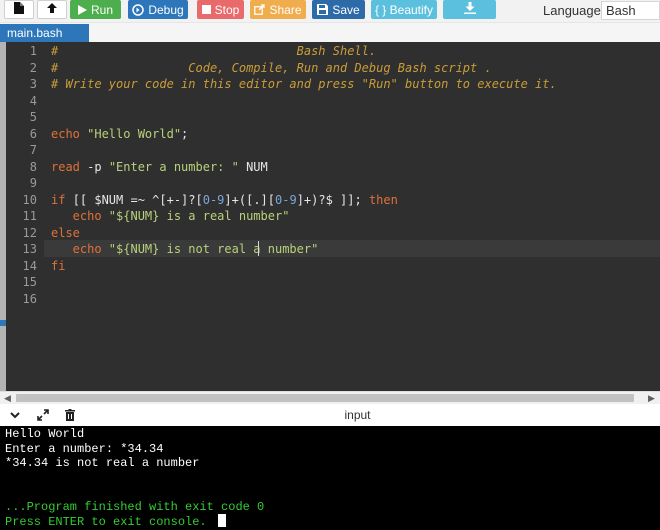 The width and height of the screenshot is (660, 530). I want to click on download-icon, so click(469, 9).